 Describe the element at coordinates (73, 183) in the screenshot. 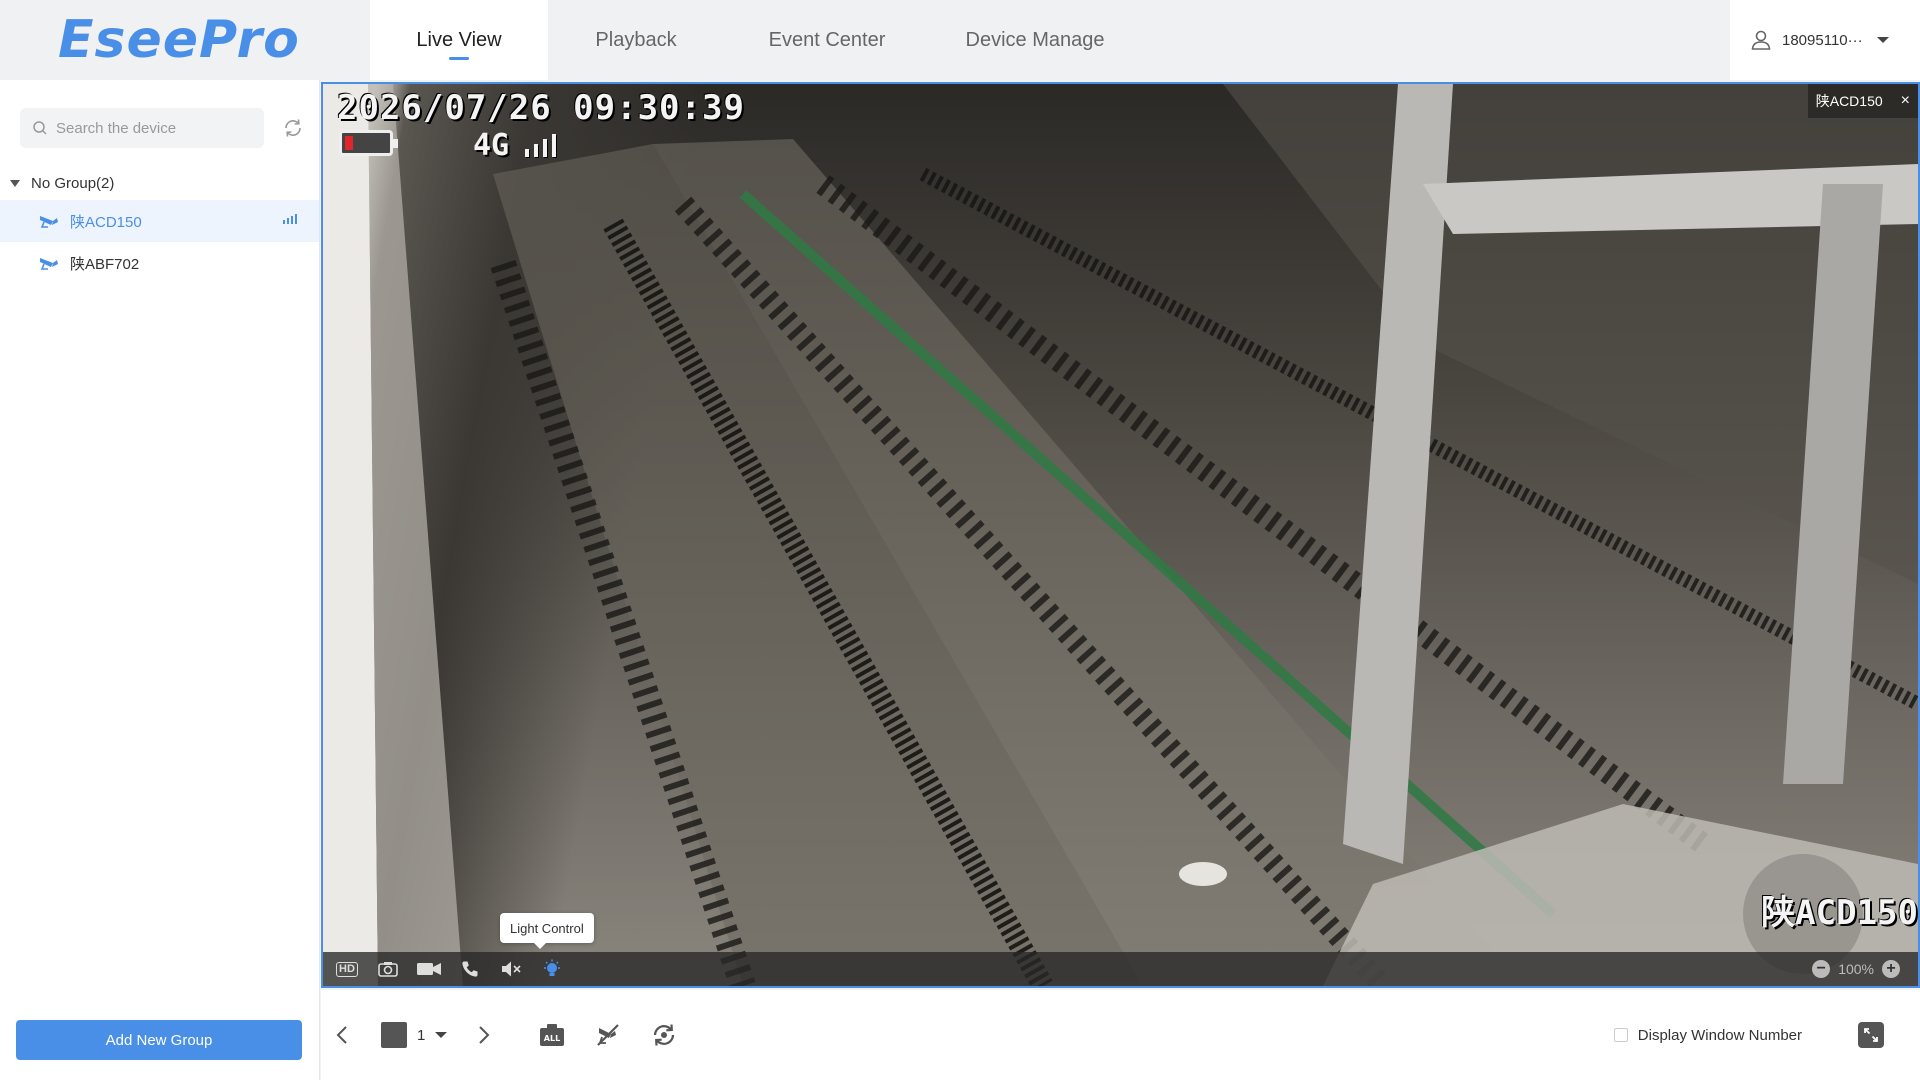

I see `group-label: No Group(2)` at that location.